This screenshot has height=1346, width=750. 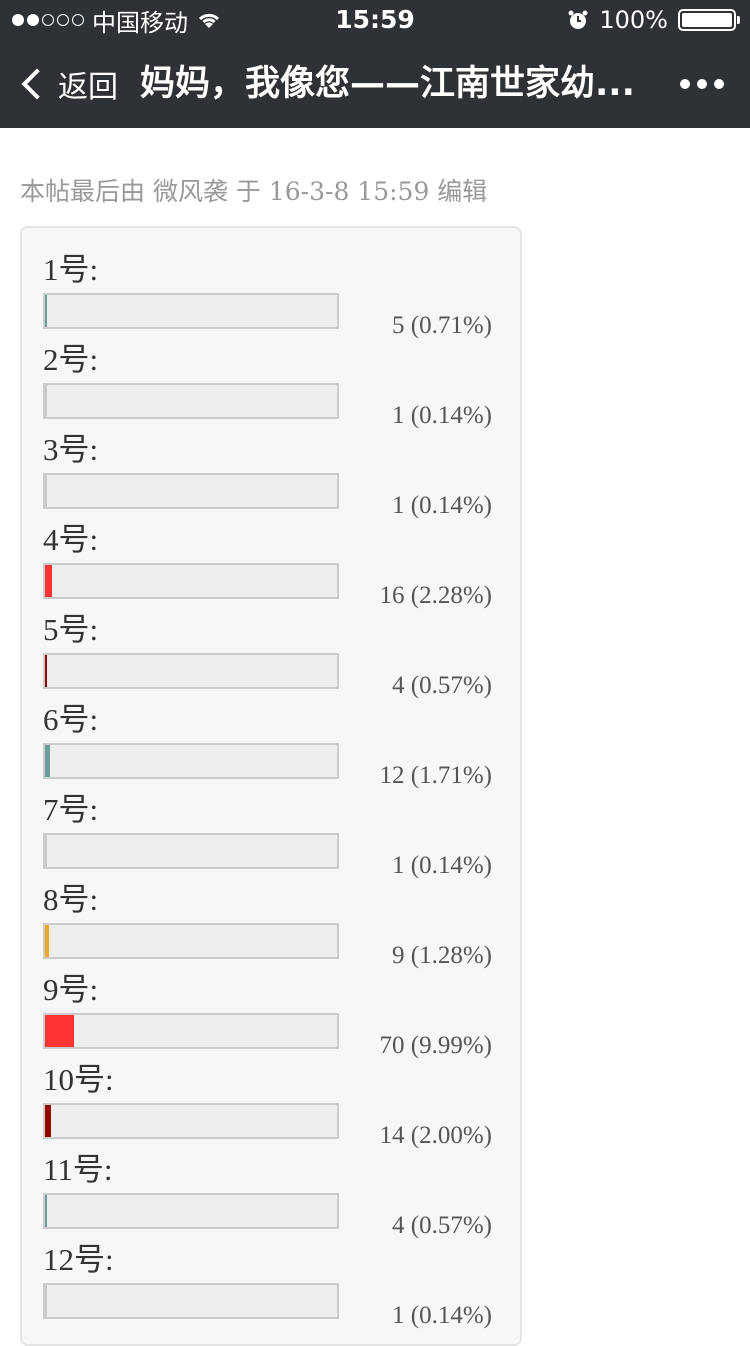 I want to click on more-dots-icon, so click(x=702, y=84).